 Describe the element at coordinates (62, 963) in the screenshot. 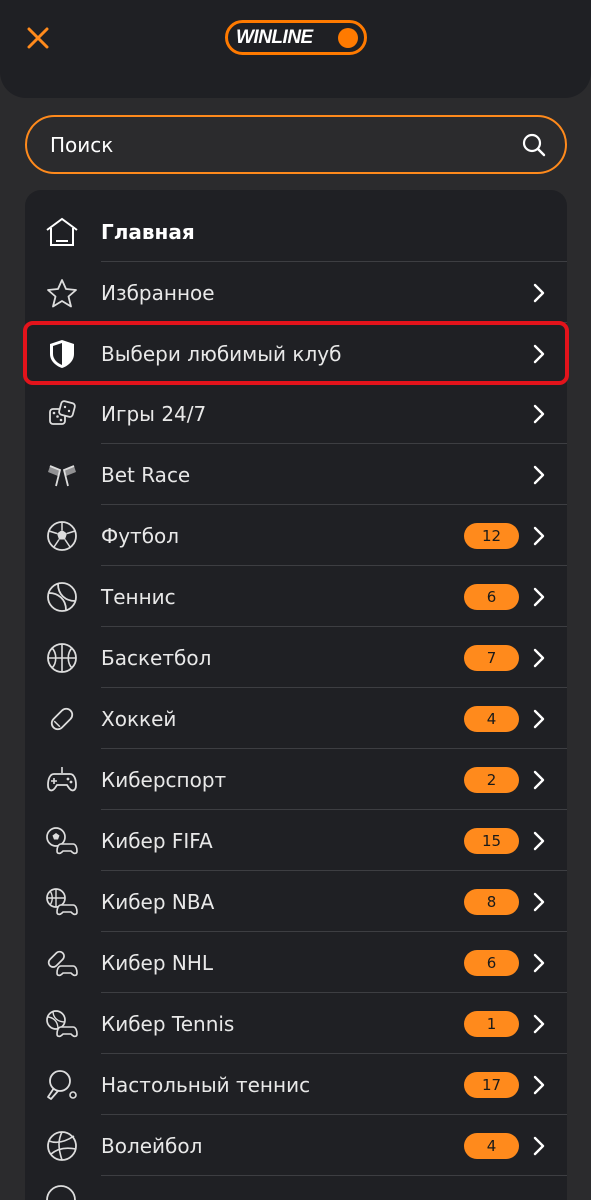

I see `cyber-hockey-icon` at that location.